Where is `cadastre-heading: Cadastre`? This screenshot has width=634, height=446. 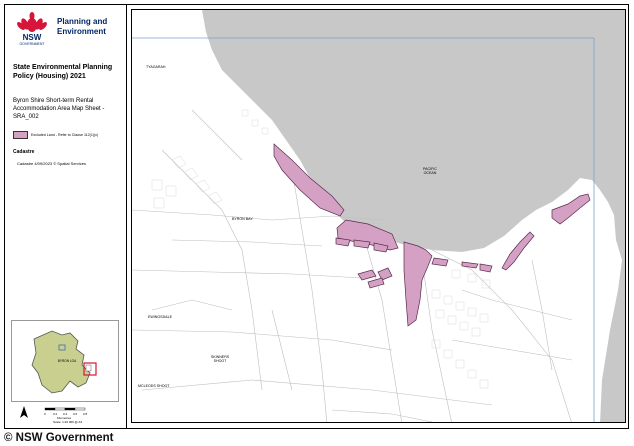 cadastre-heading: Cadastre is located at coordinates (24, 152).